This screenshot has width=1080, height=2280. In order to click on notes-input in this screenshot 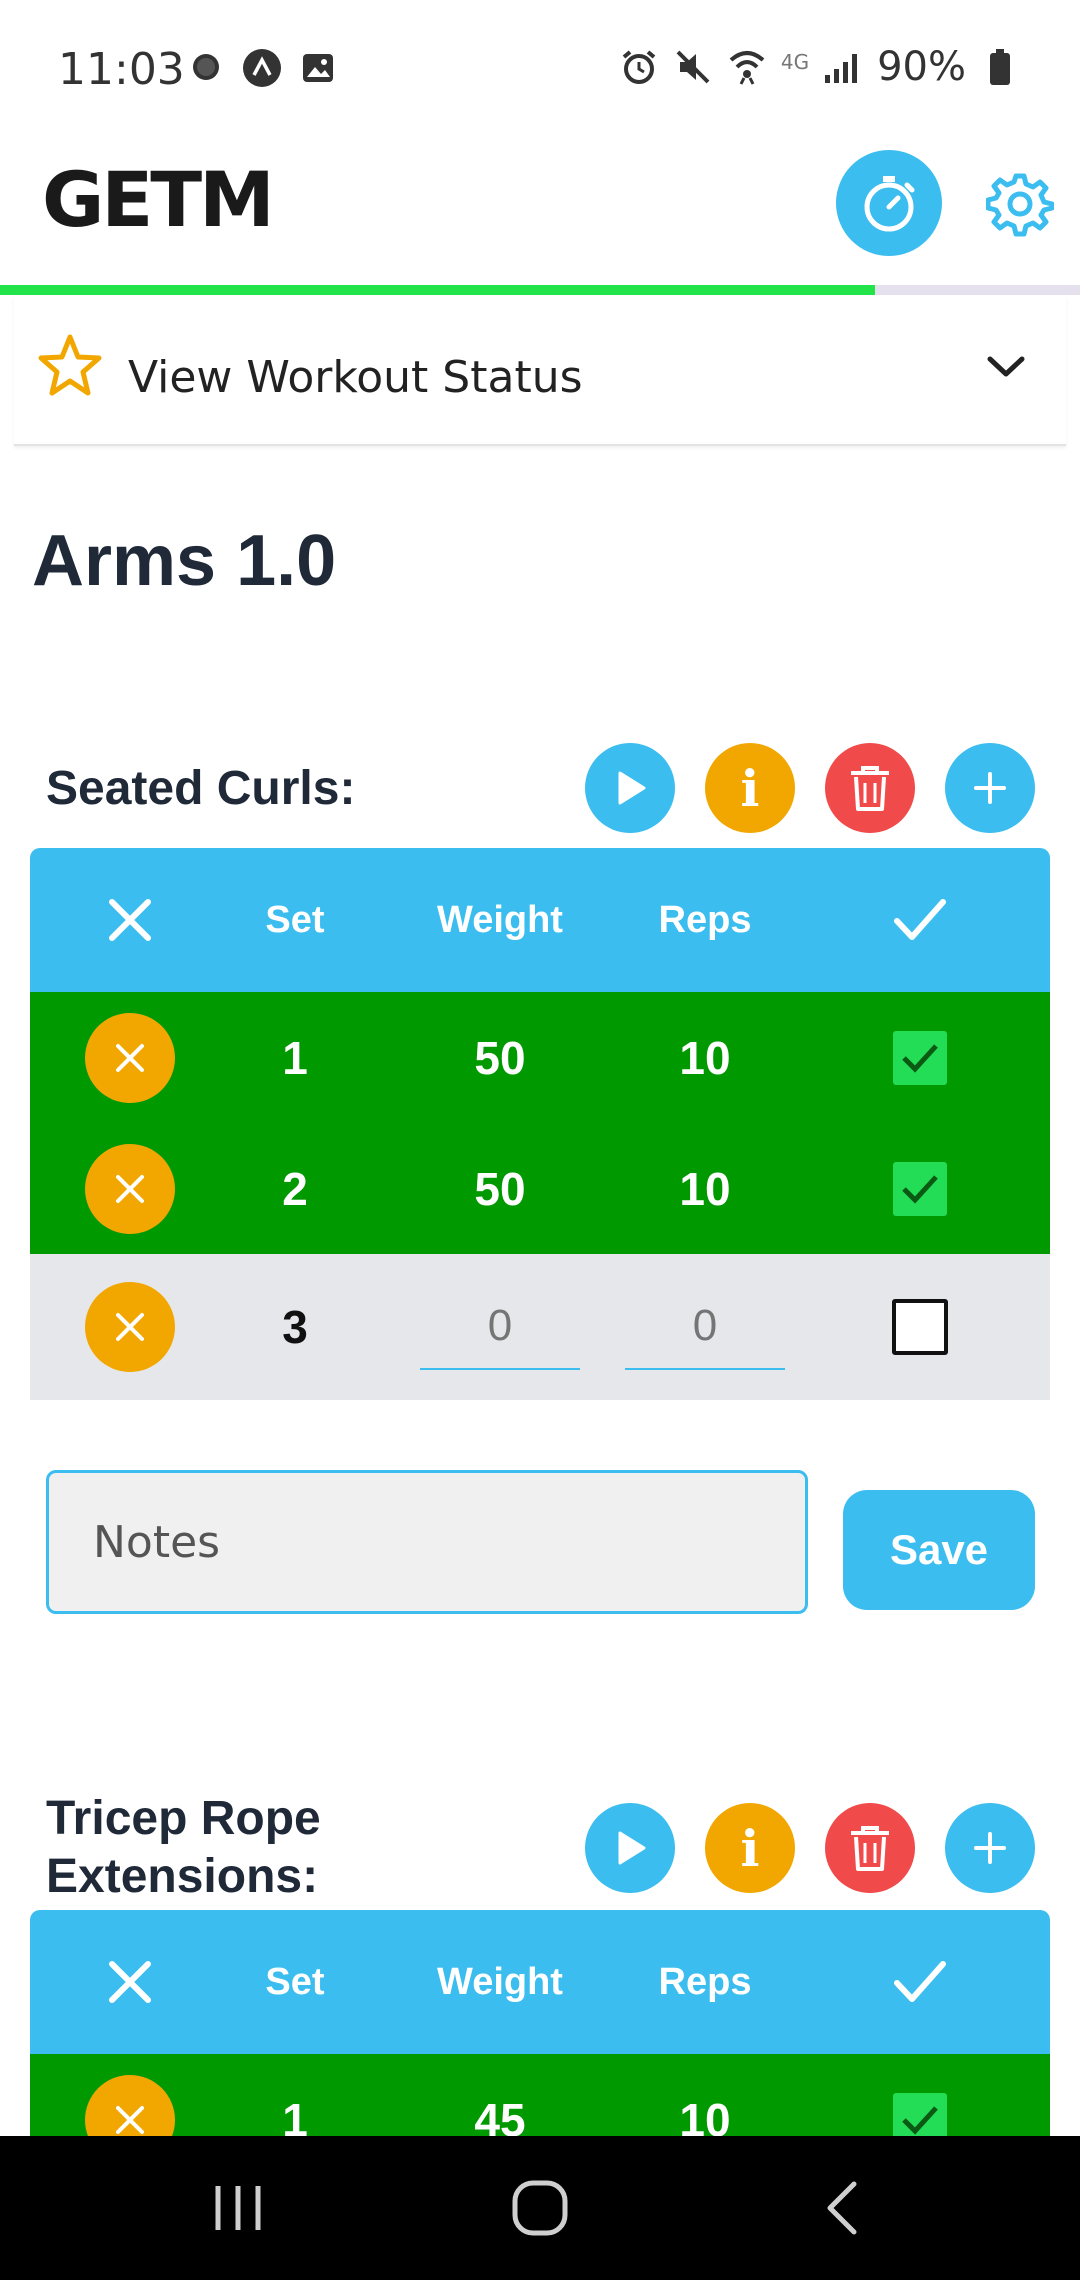, I will do `click(427, 1542)`.